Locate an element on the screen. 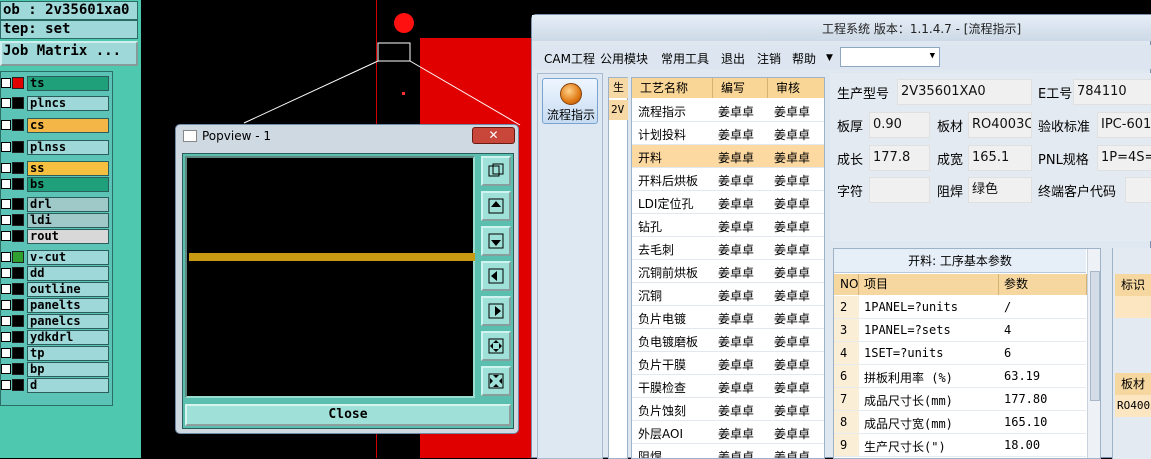  col-value: 参数 is located at coordinates (1043, 284).